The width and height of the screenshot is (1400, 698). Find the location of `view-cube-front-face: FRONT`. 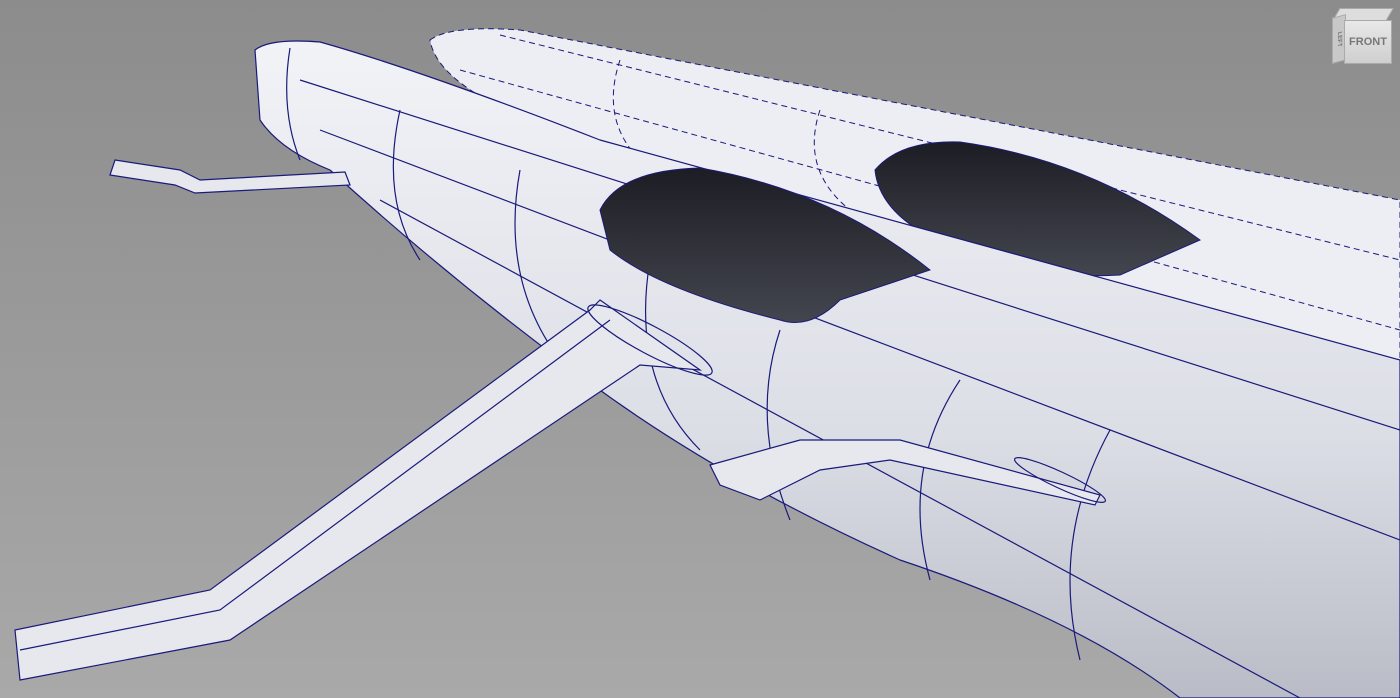

view-cube-front-face: FRONT is located at coordinates (1368, 42).